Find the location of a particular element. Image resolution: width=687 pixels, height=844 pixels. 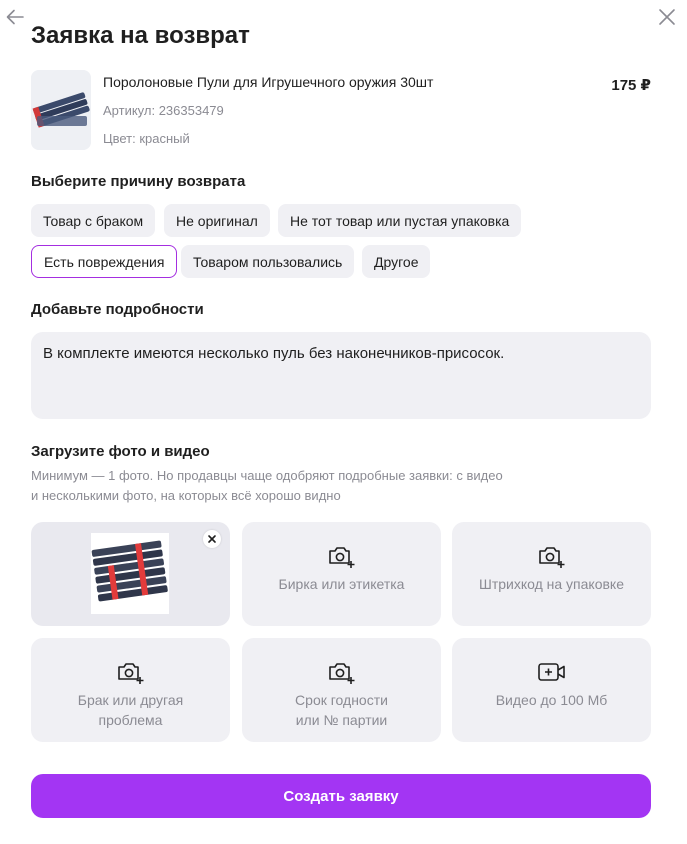

upload-tile-caption: проблема is located at coordinates (130, 720).